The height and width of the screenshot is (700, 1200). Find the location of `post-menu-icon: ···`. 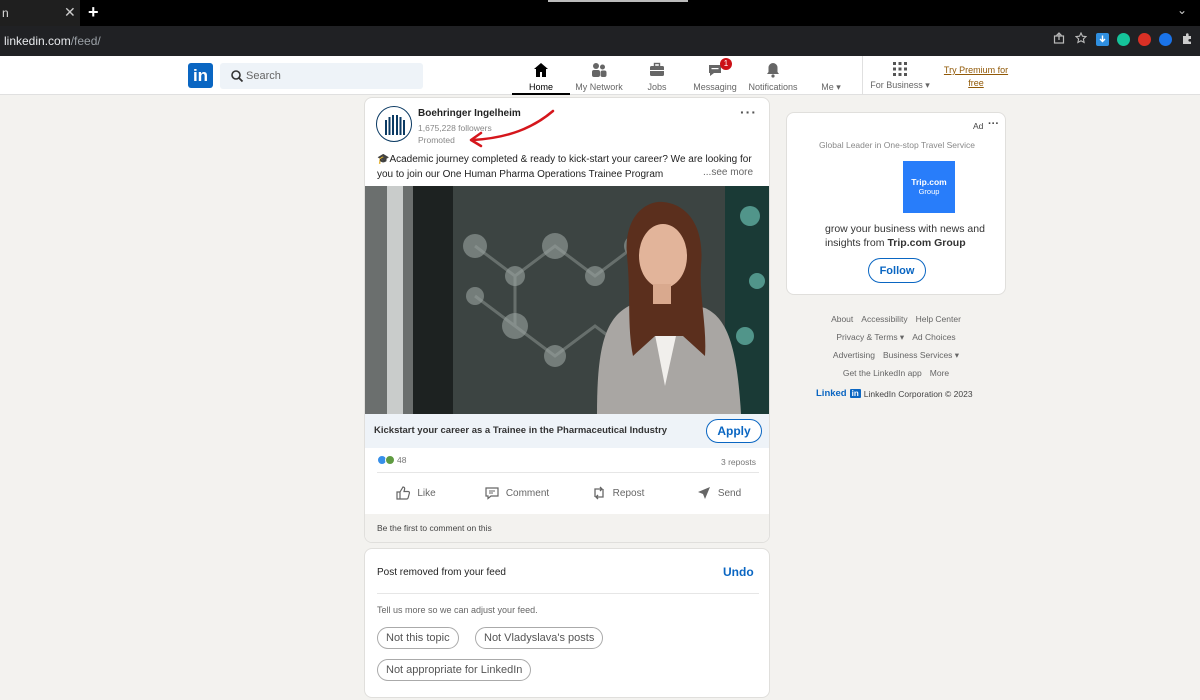

post-menu-icon: ··· is located at coordinates (748, 112).